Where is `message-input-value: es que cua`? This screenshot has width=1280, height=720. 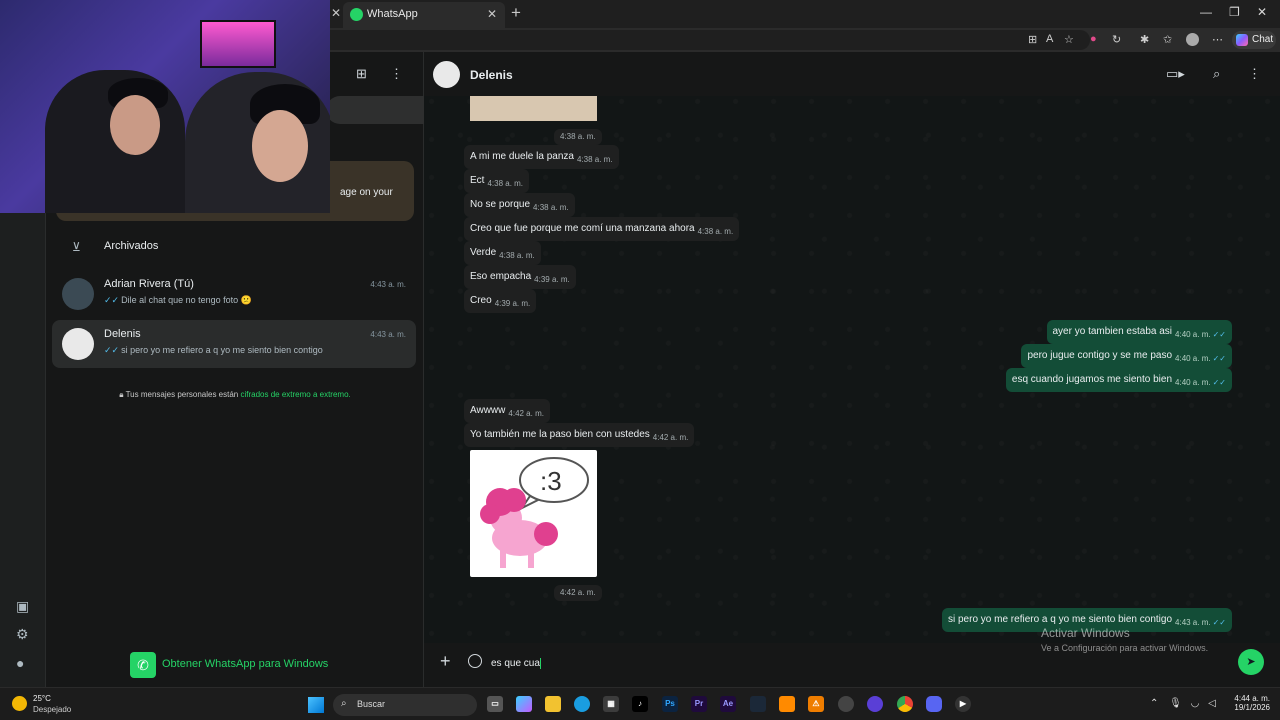
message-input-value: es que cua is located at coordinates (515, 664).